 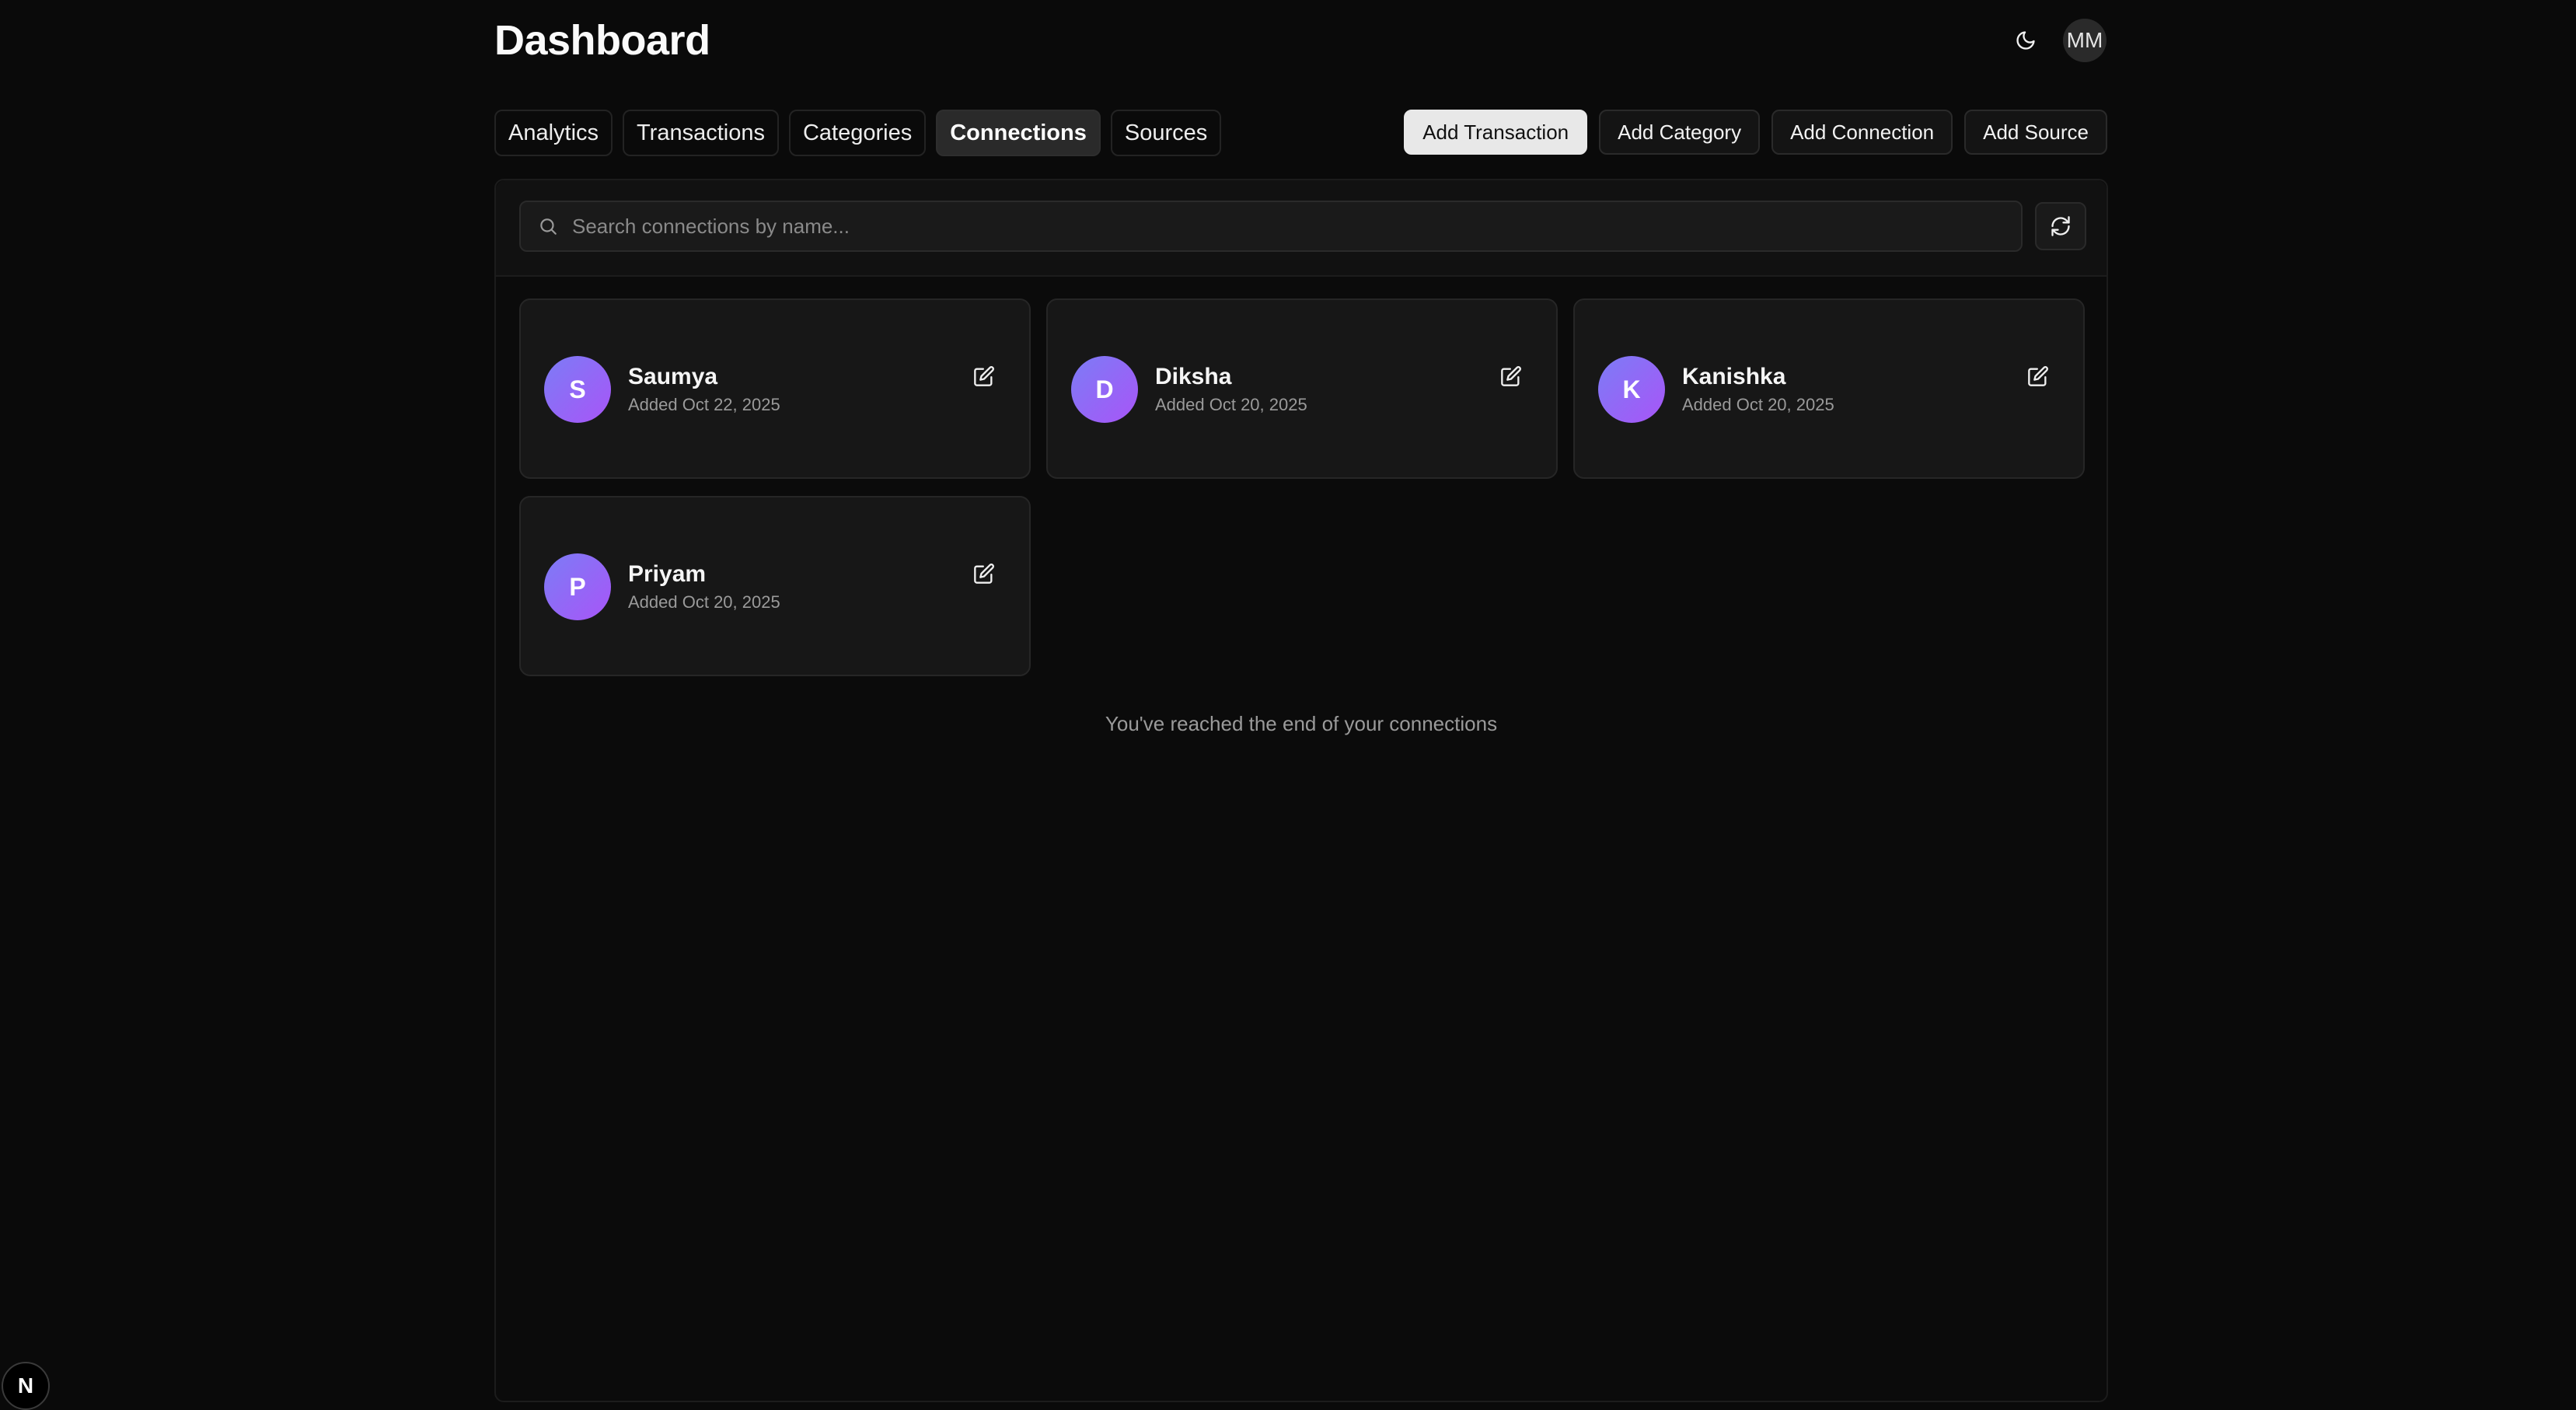 I want to click on connection-added-date: Added Oct 22, 2025, so click(x=704, y=405).